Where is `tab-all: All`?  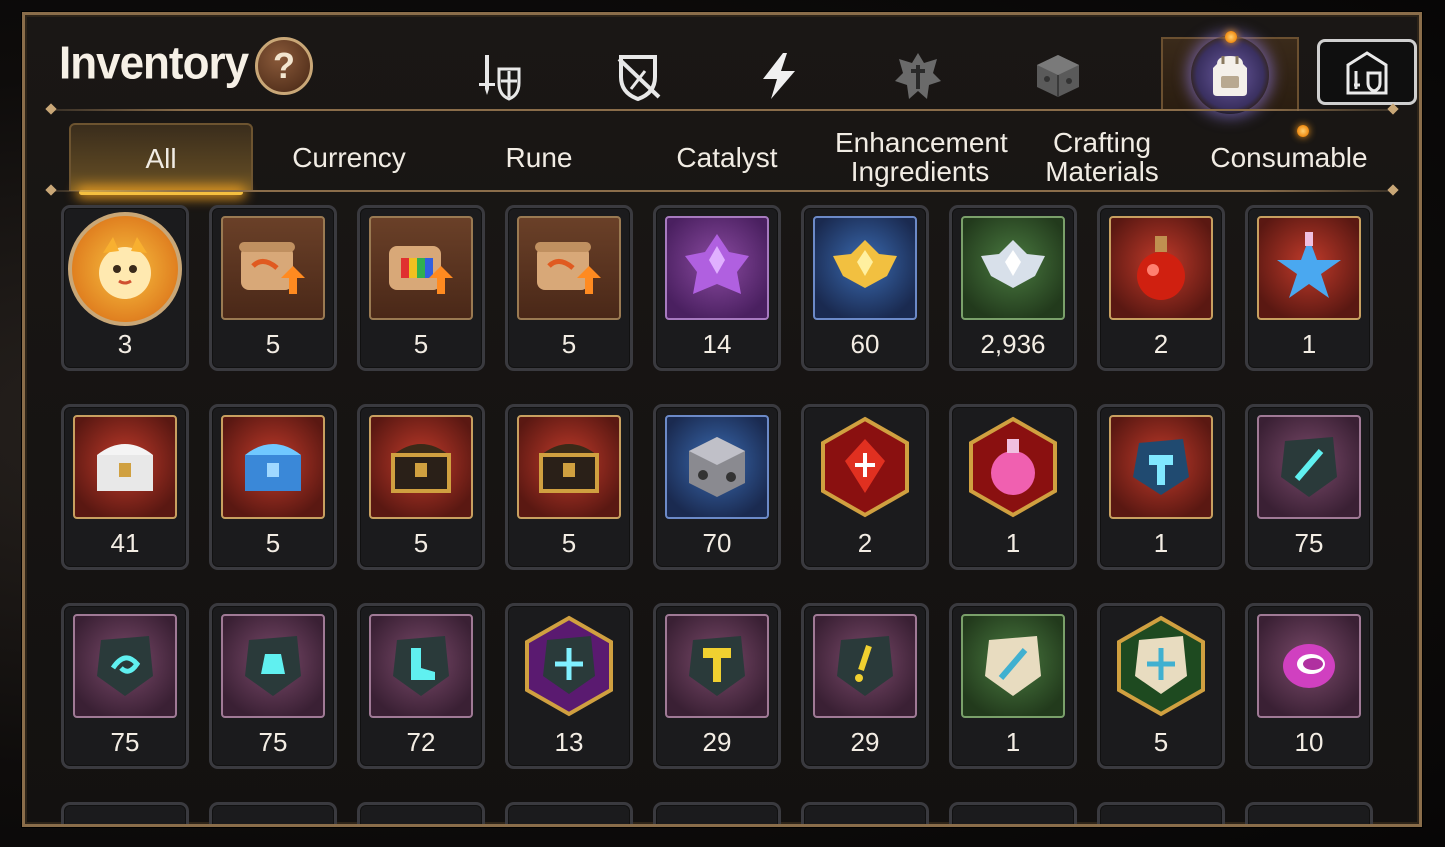
tab-all: All is located at coordinates (161, 159).